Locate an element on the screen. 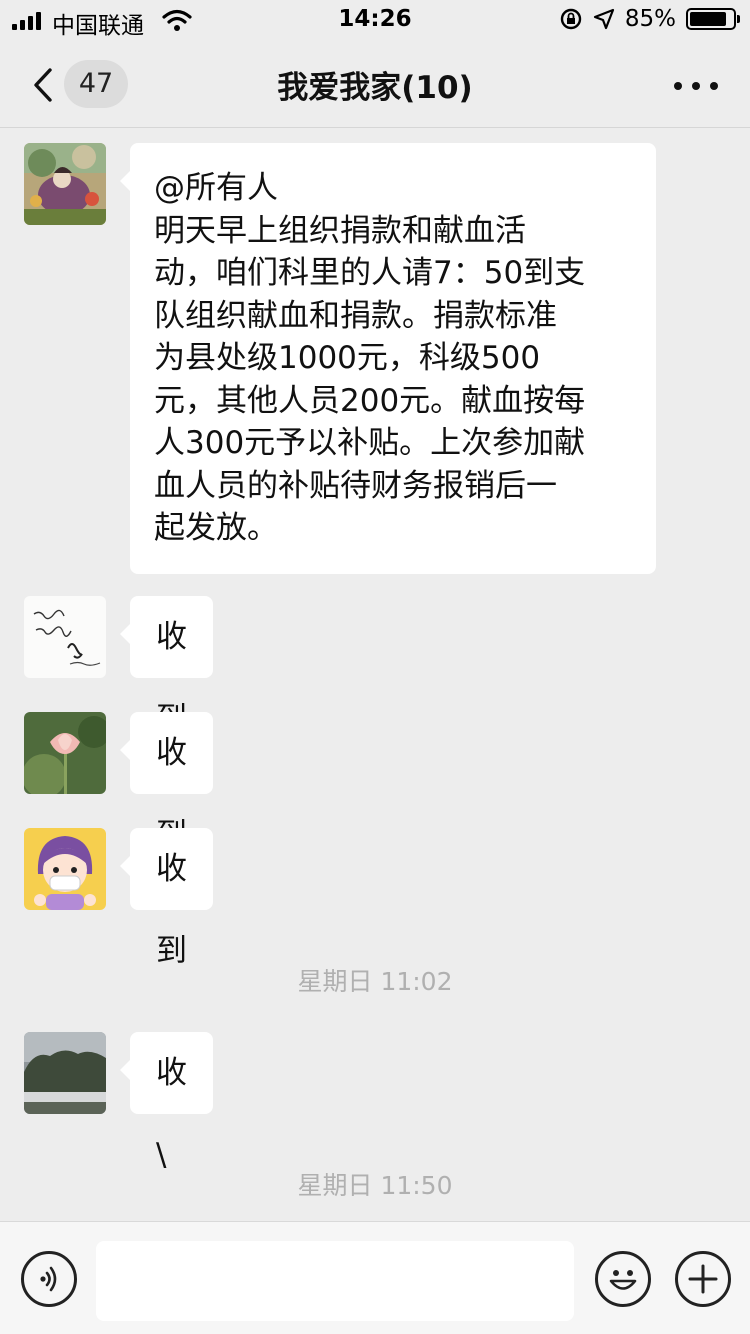 The width and height of the screenshot is (750, 1334). message-line: 人300元予以补贴。上次参加献 is located at coordinates (370, 443).